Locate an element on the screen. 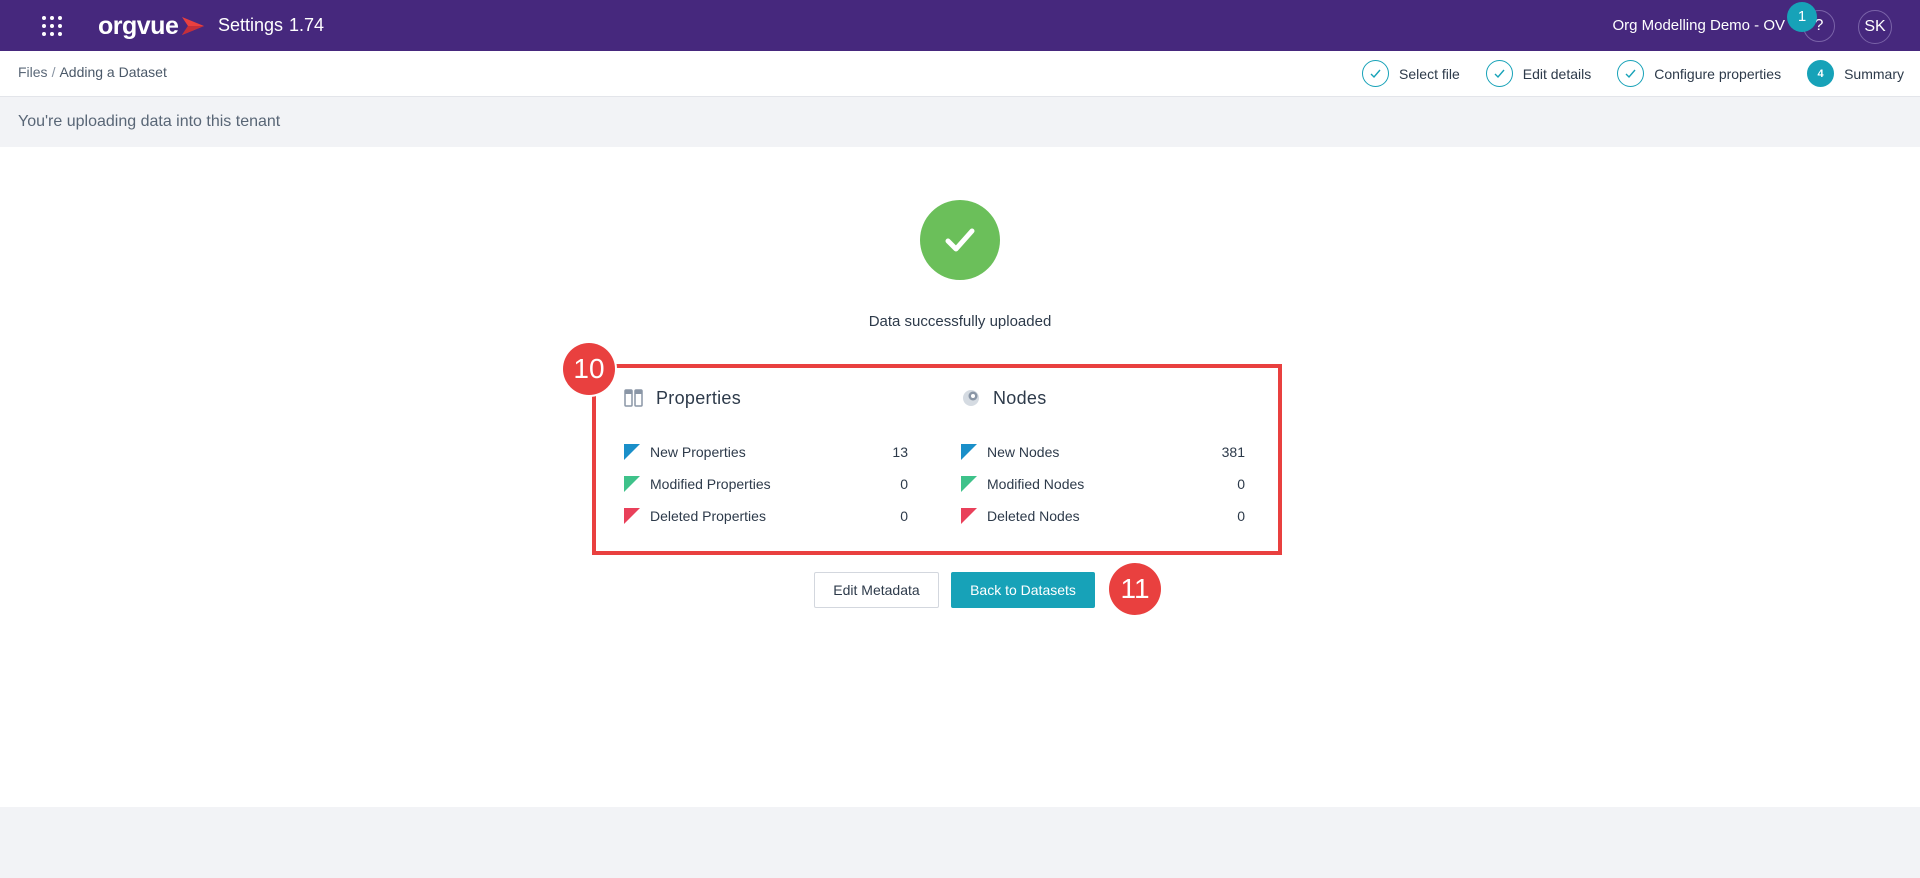 This screenshot has height=878, width=1920. row-label: Deleted Nodes is located at coordinates (1033, 516).